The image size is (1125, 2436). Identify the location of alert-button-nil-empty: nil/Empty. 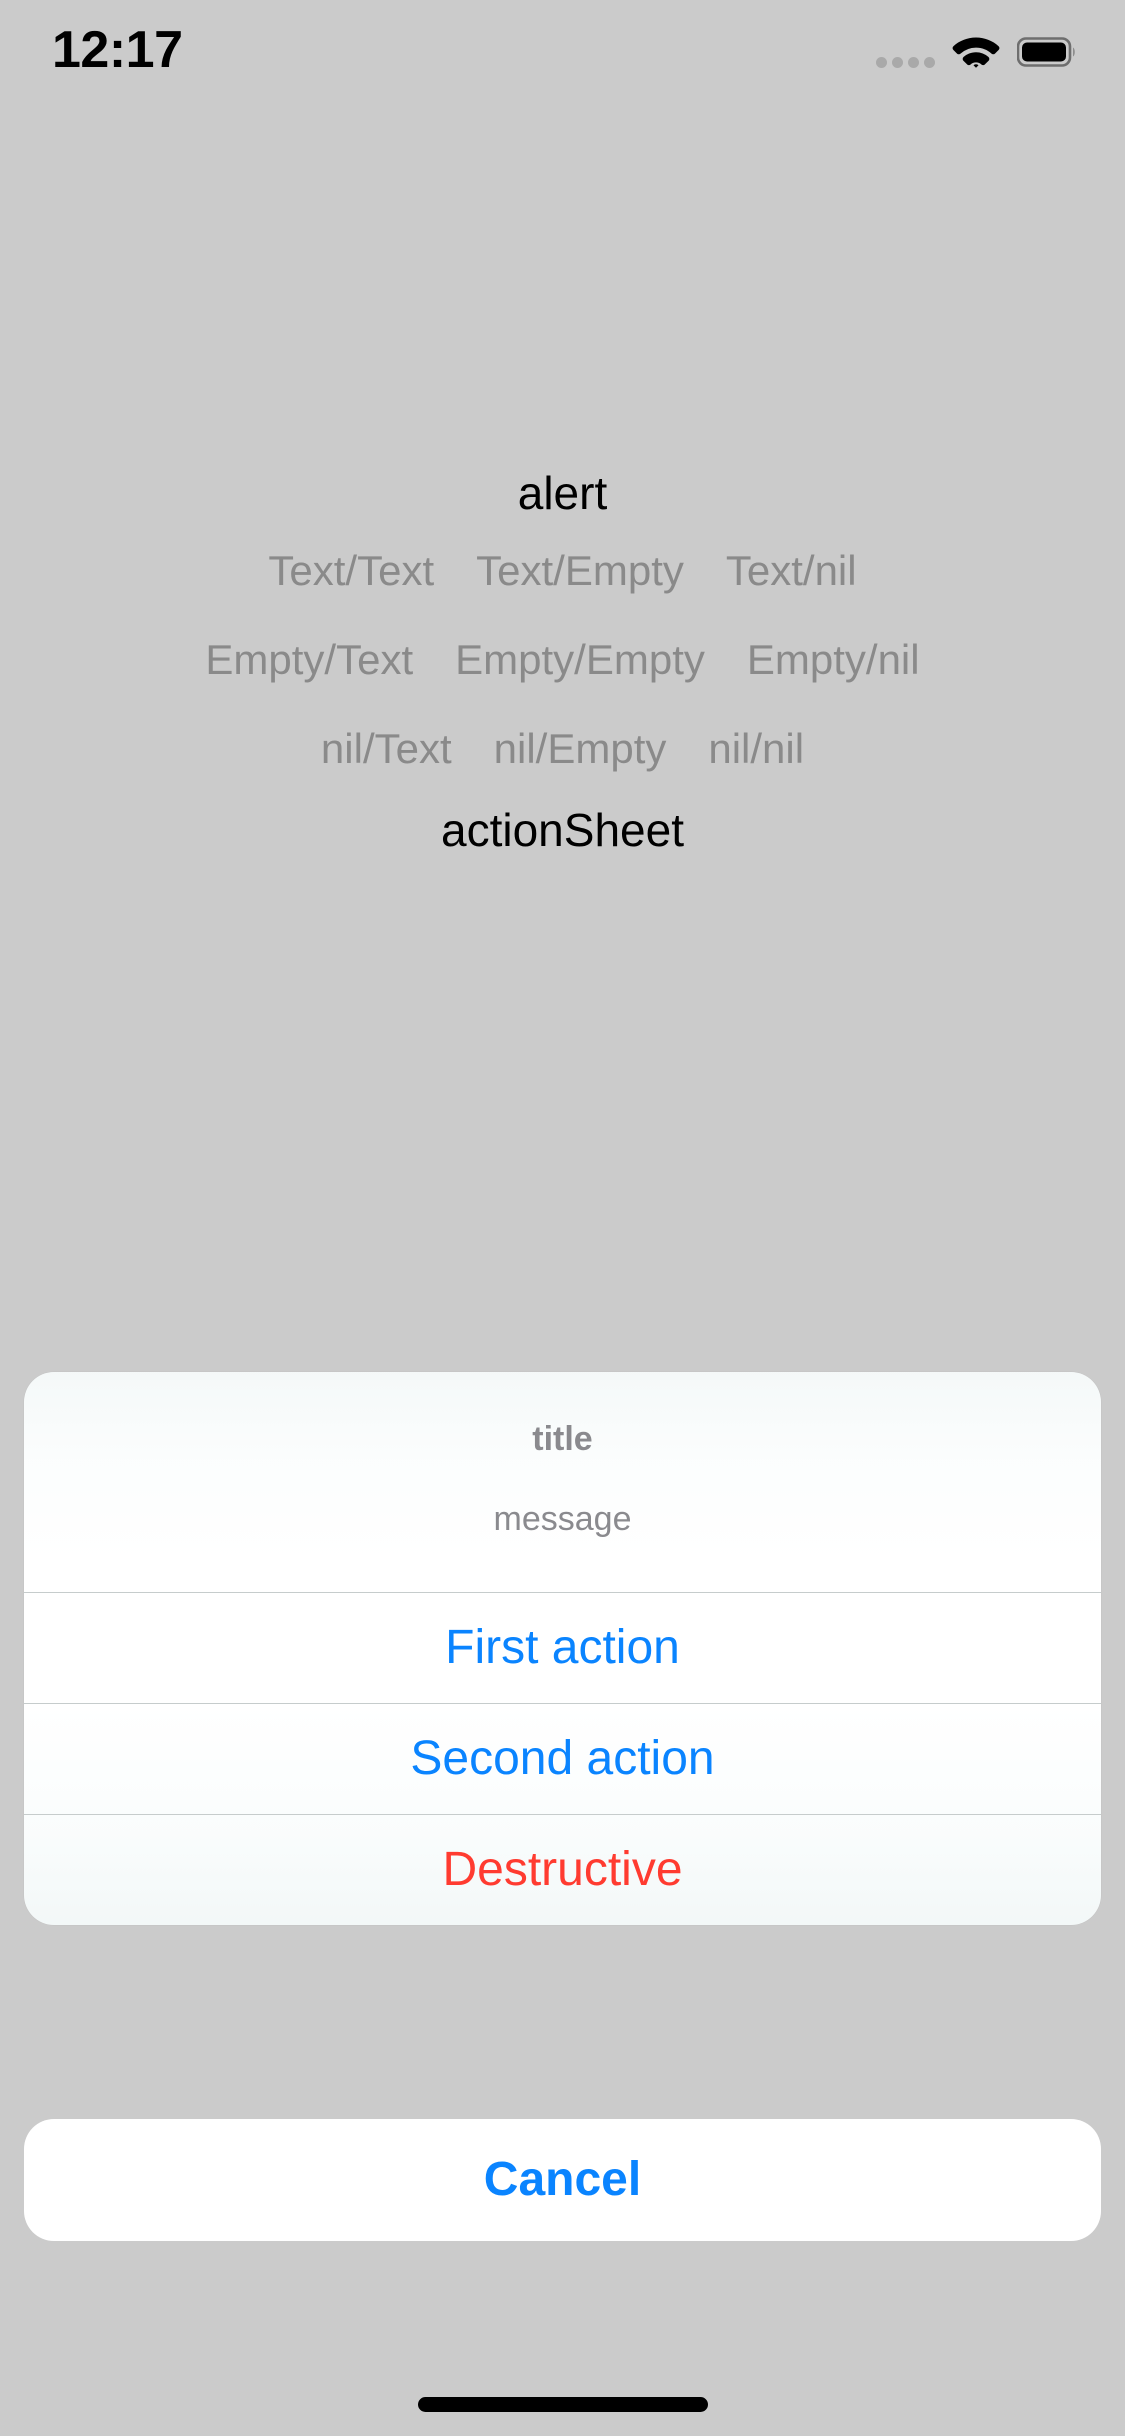
(580, 749).